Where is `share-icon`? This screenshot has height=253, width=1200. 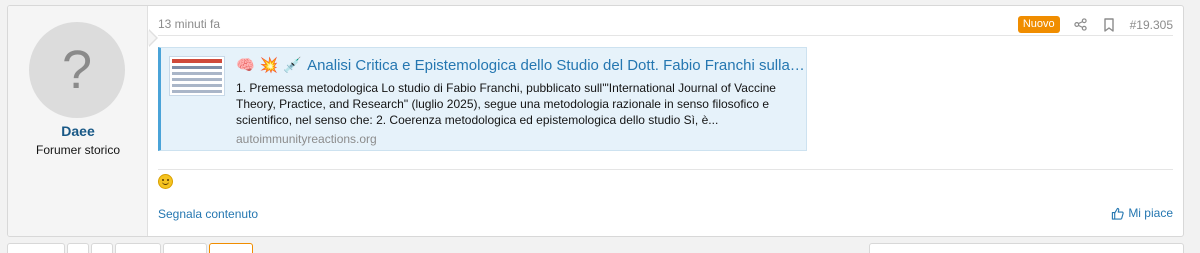 share-icon is located at coordinates (1081, 25).